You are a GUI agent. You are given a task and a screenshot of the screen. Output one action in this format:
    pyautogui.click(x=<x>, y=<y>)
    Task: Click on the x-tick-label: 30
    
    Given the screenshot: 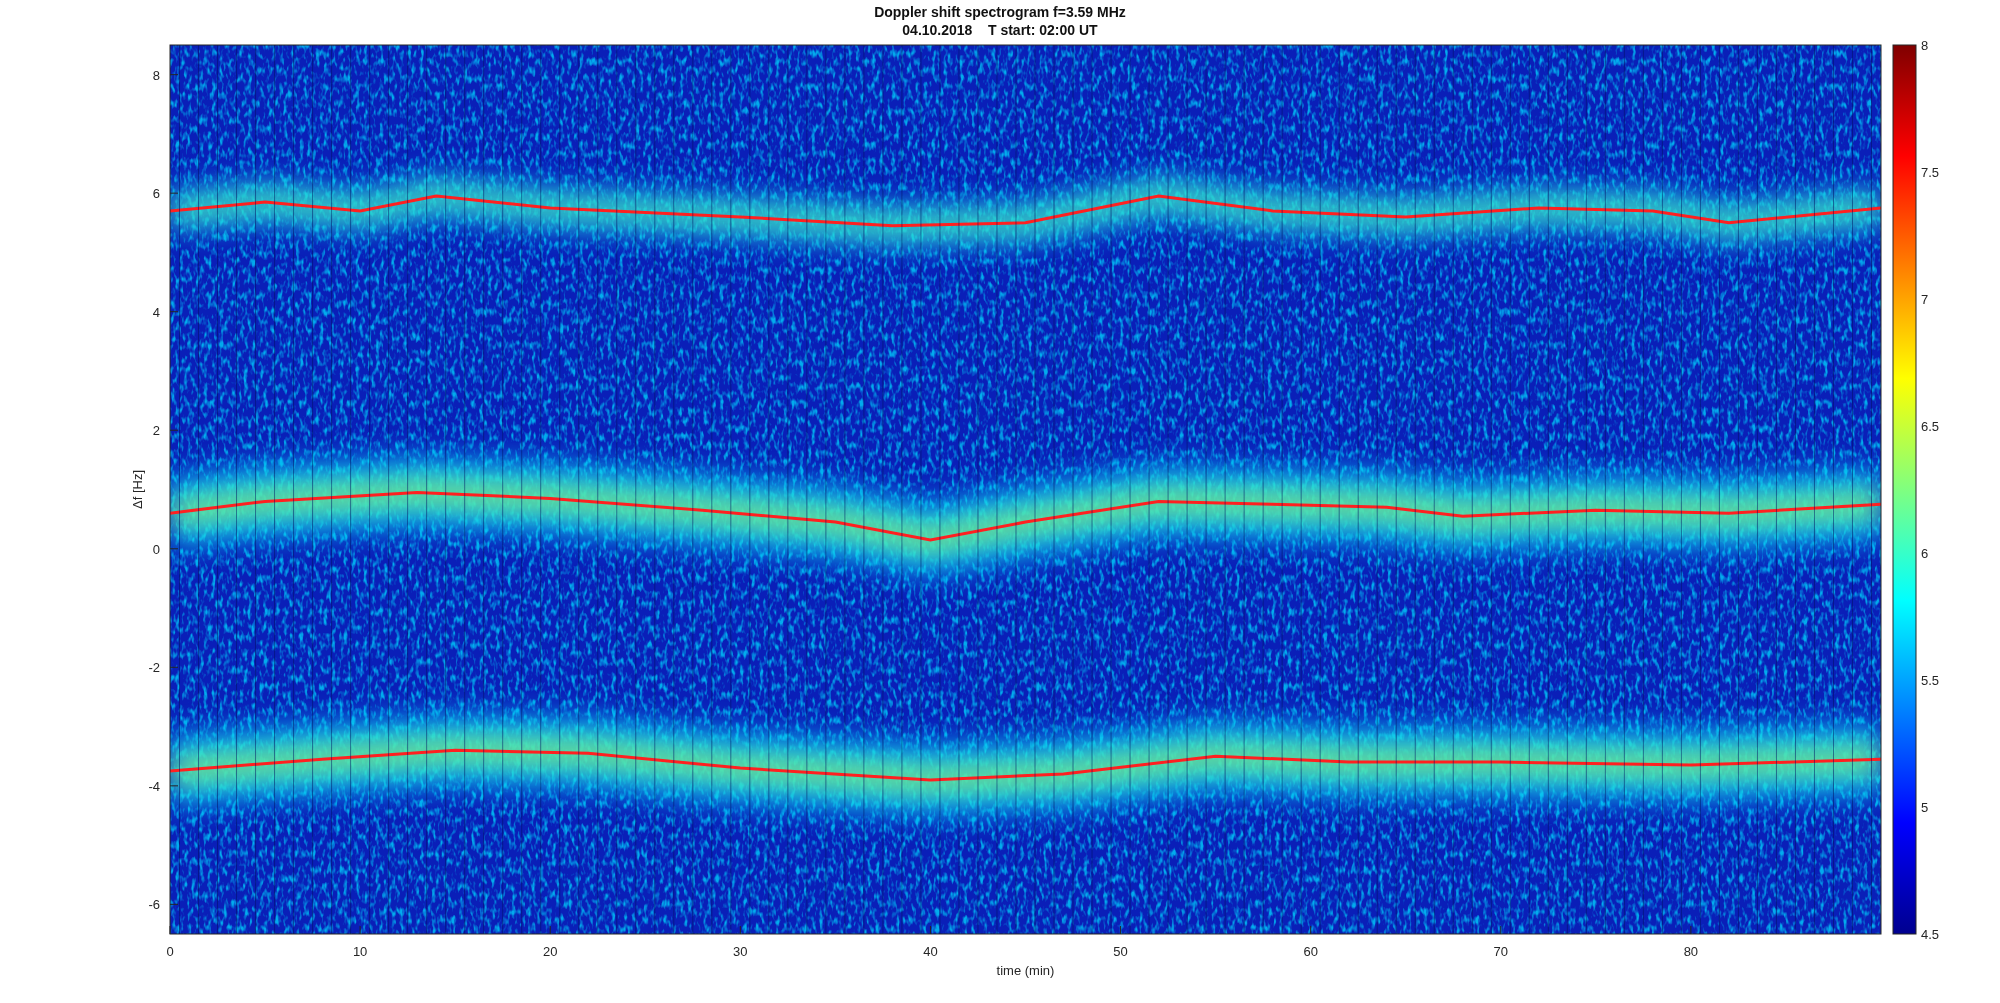 What is the action you would take?
    pyautogui.click(x=740, y=951)
    